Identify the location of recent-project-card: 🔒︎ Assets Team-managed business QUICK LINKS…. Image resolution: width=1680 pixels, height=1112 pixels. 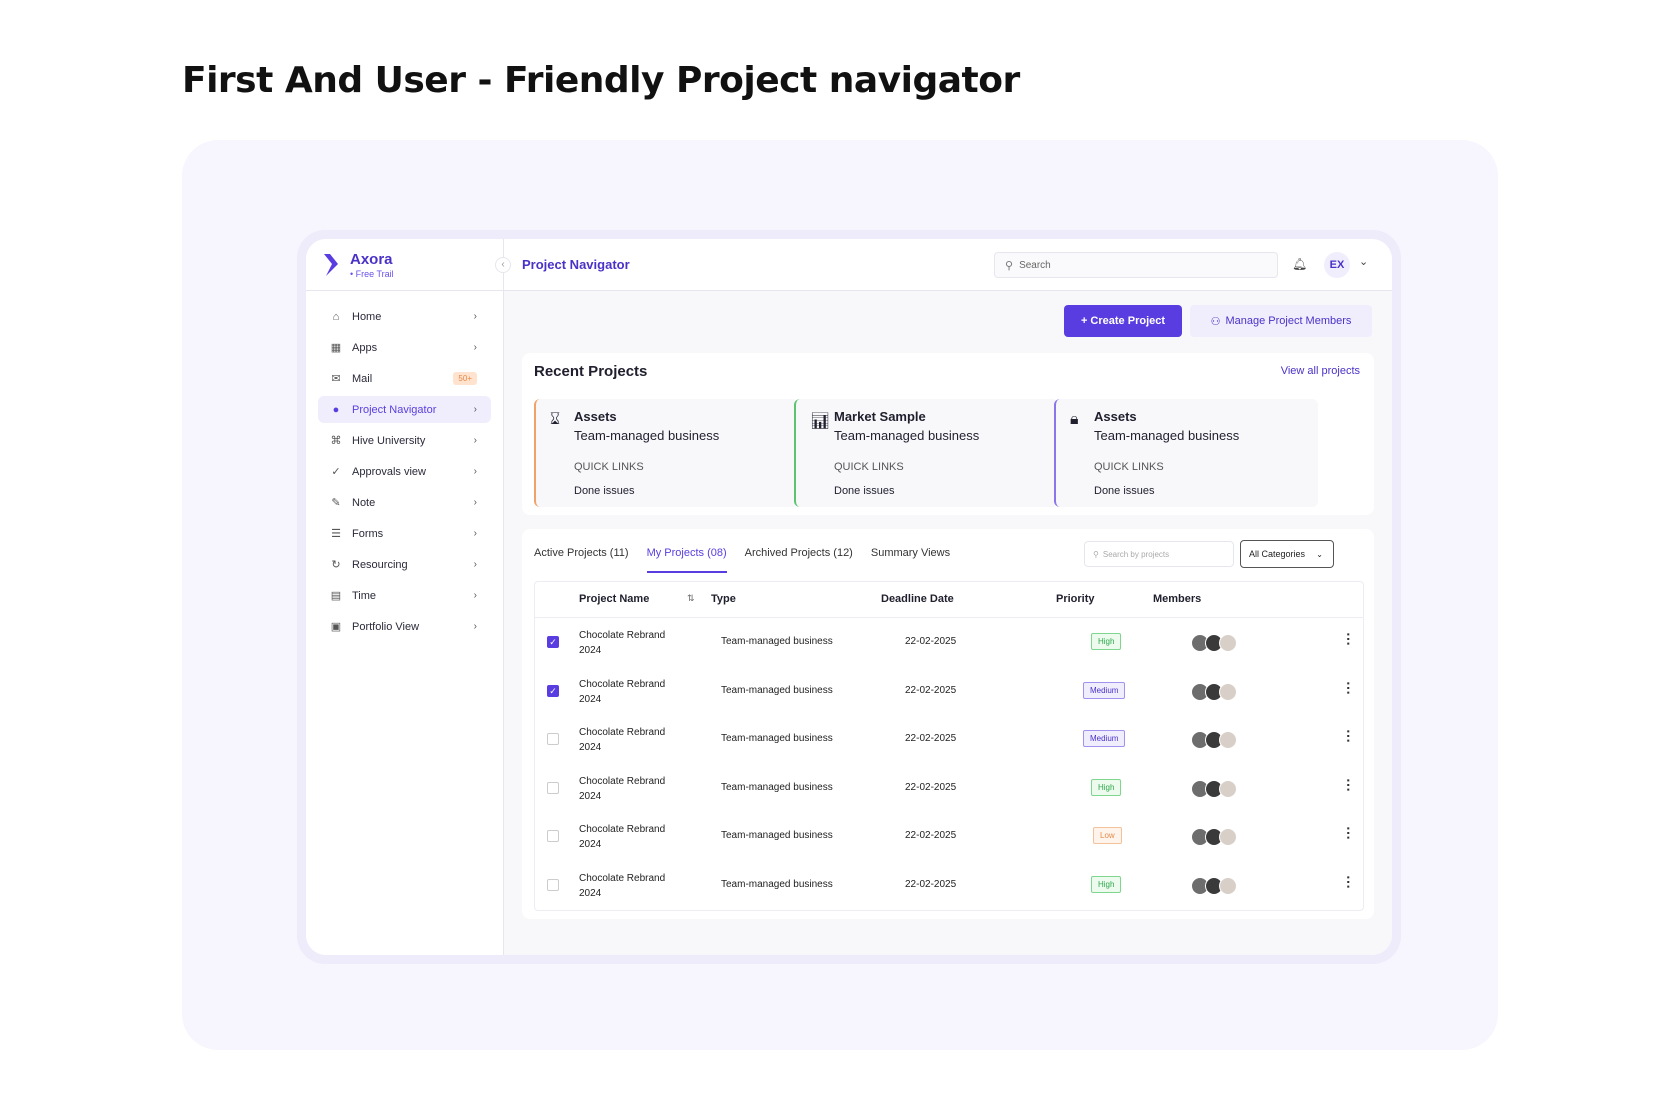
(1186, 453).